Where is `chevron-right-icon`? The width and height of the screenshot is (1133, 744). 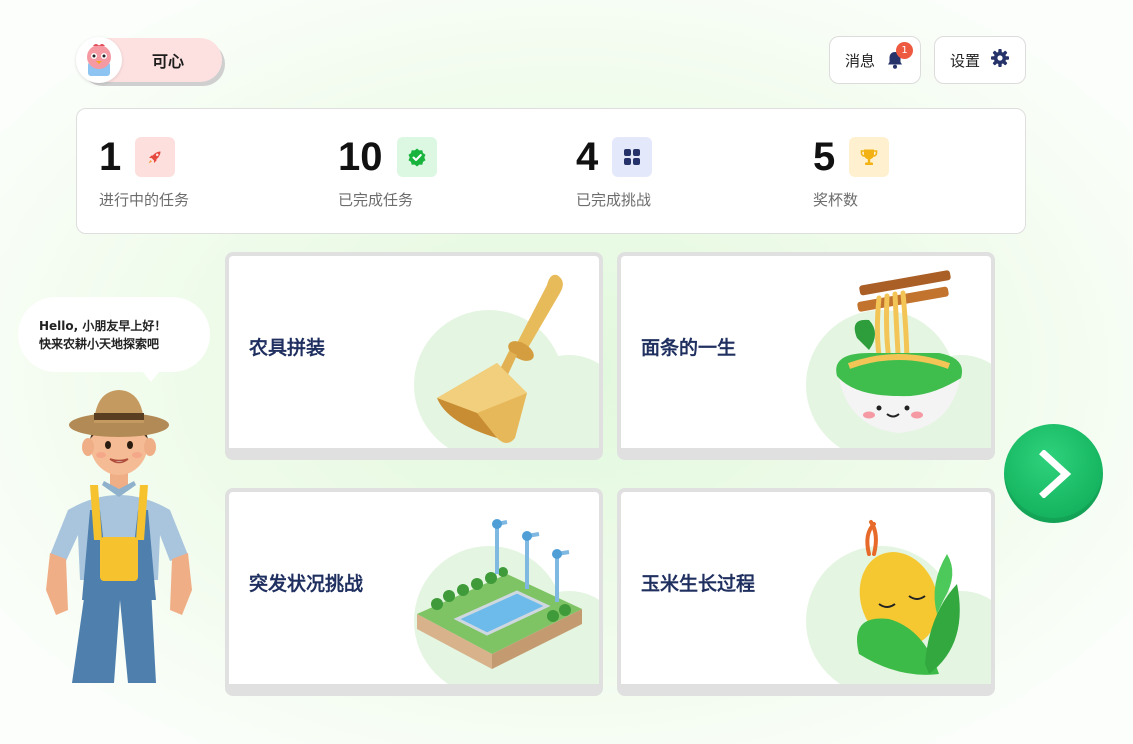
chevron-right-icon is located at coordinates (1054, 473).